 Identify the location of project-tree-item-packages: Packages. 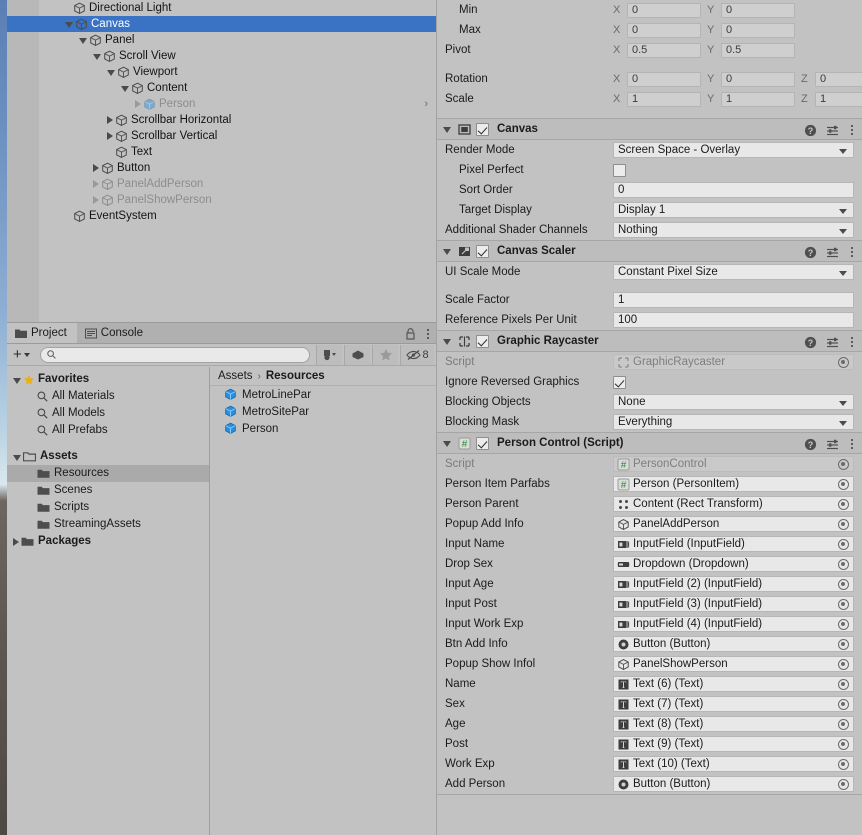
(108, 541).